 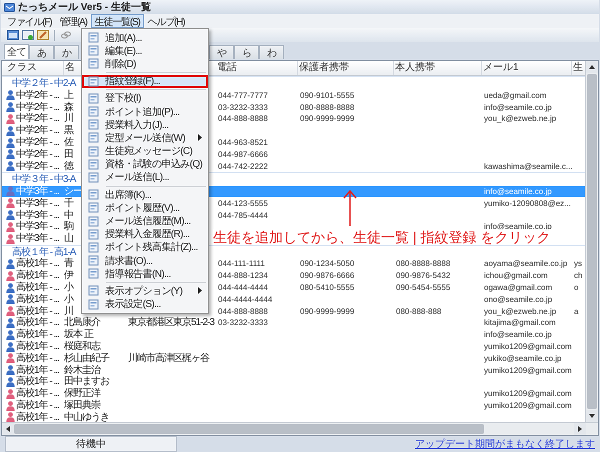 I want to click on annotation-text: 生徒を追加してから、生徒一覧 | 指紋登録 をクリック, so click(x=381, y=237).